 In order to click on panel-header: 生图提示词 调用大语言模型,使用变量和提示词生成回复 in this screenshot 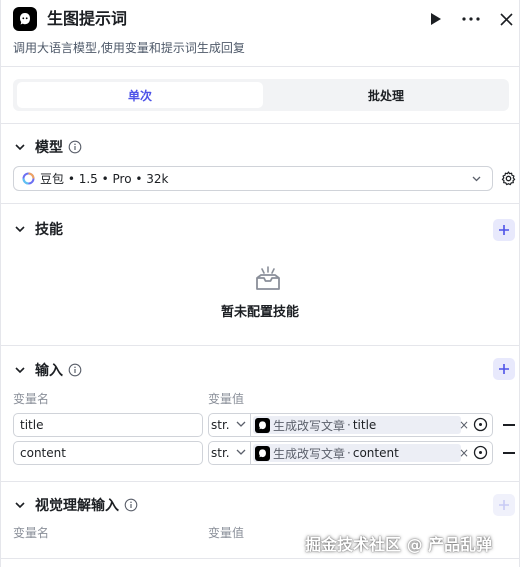, I will do `click(260, 33)`.